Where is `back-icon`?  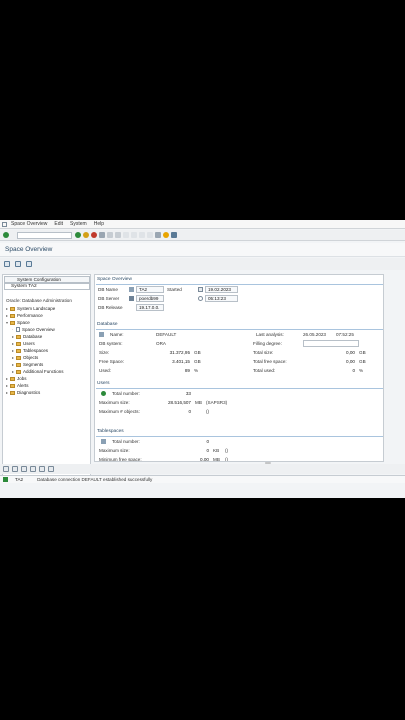
back-icon is located at coordinates (78, 235).